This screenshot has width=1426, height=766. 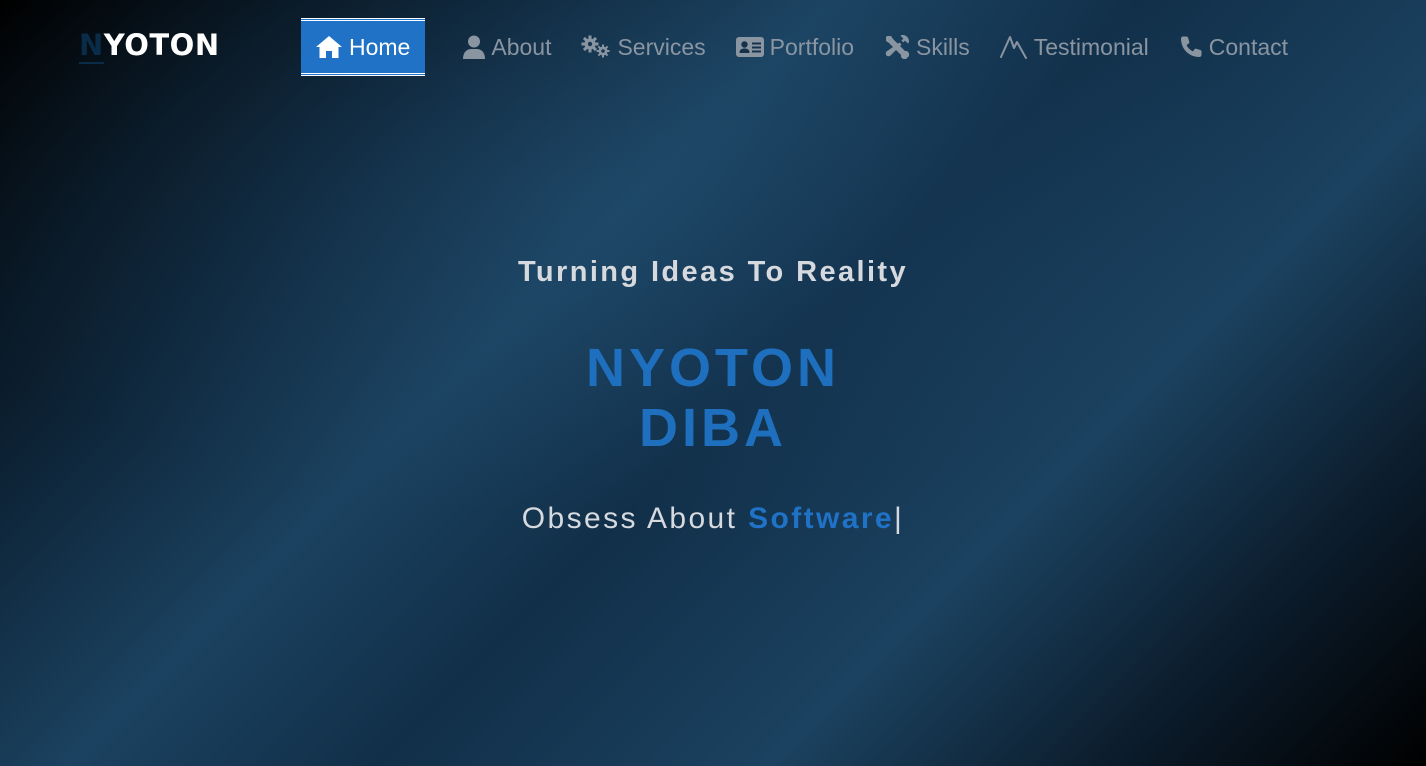 I want to click on subline-prefix: Obsess About, so click(x=635, y=518).